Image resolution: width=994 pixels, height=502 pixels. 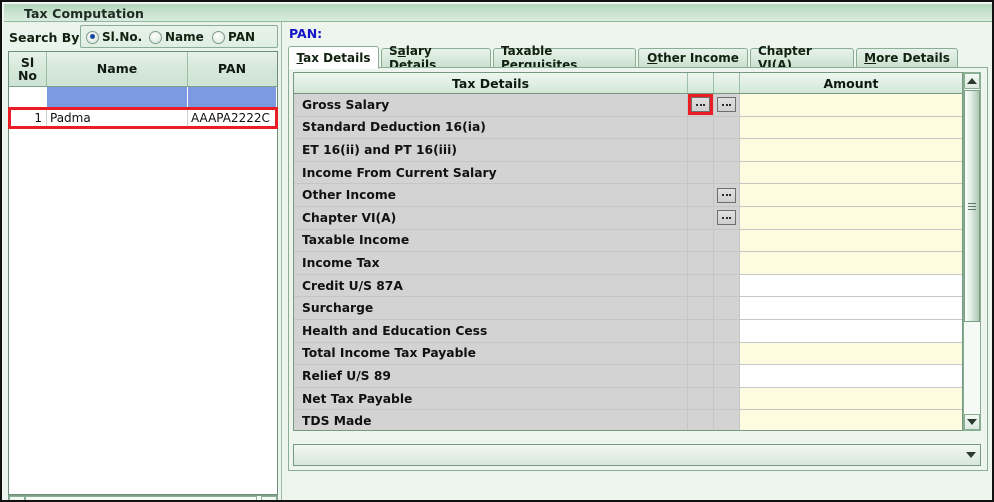 I want to click on list-column-slno: Sl No, so click(x=28, y=69).